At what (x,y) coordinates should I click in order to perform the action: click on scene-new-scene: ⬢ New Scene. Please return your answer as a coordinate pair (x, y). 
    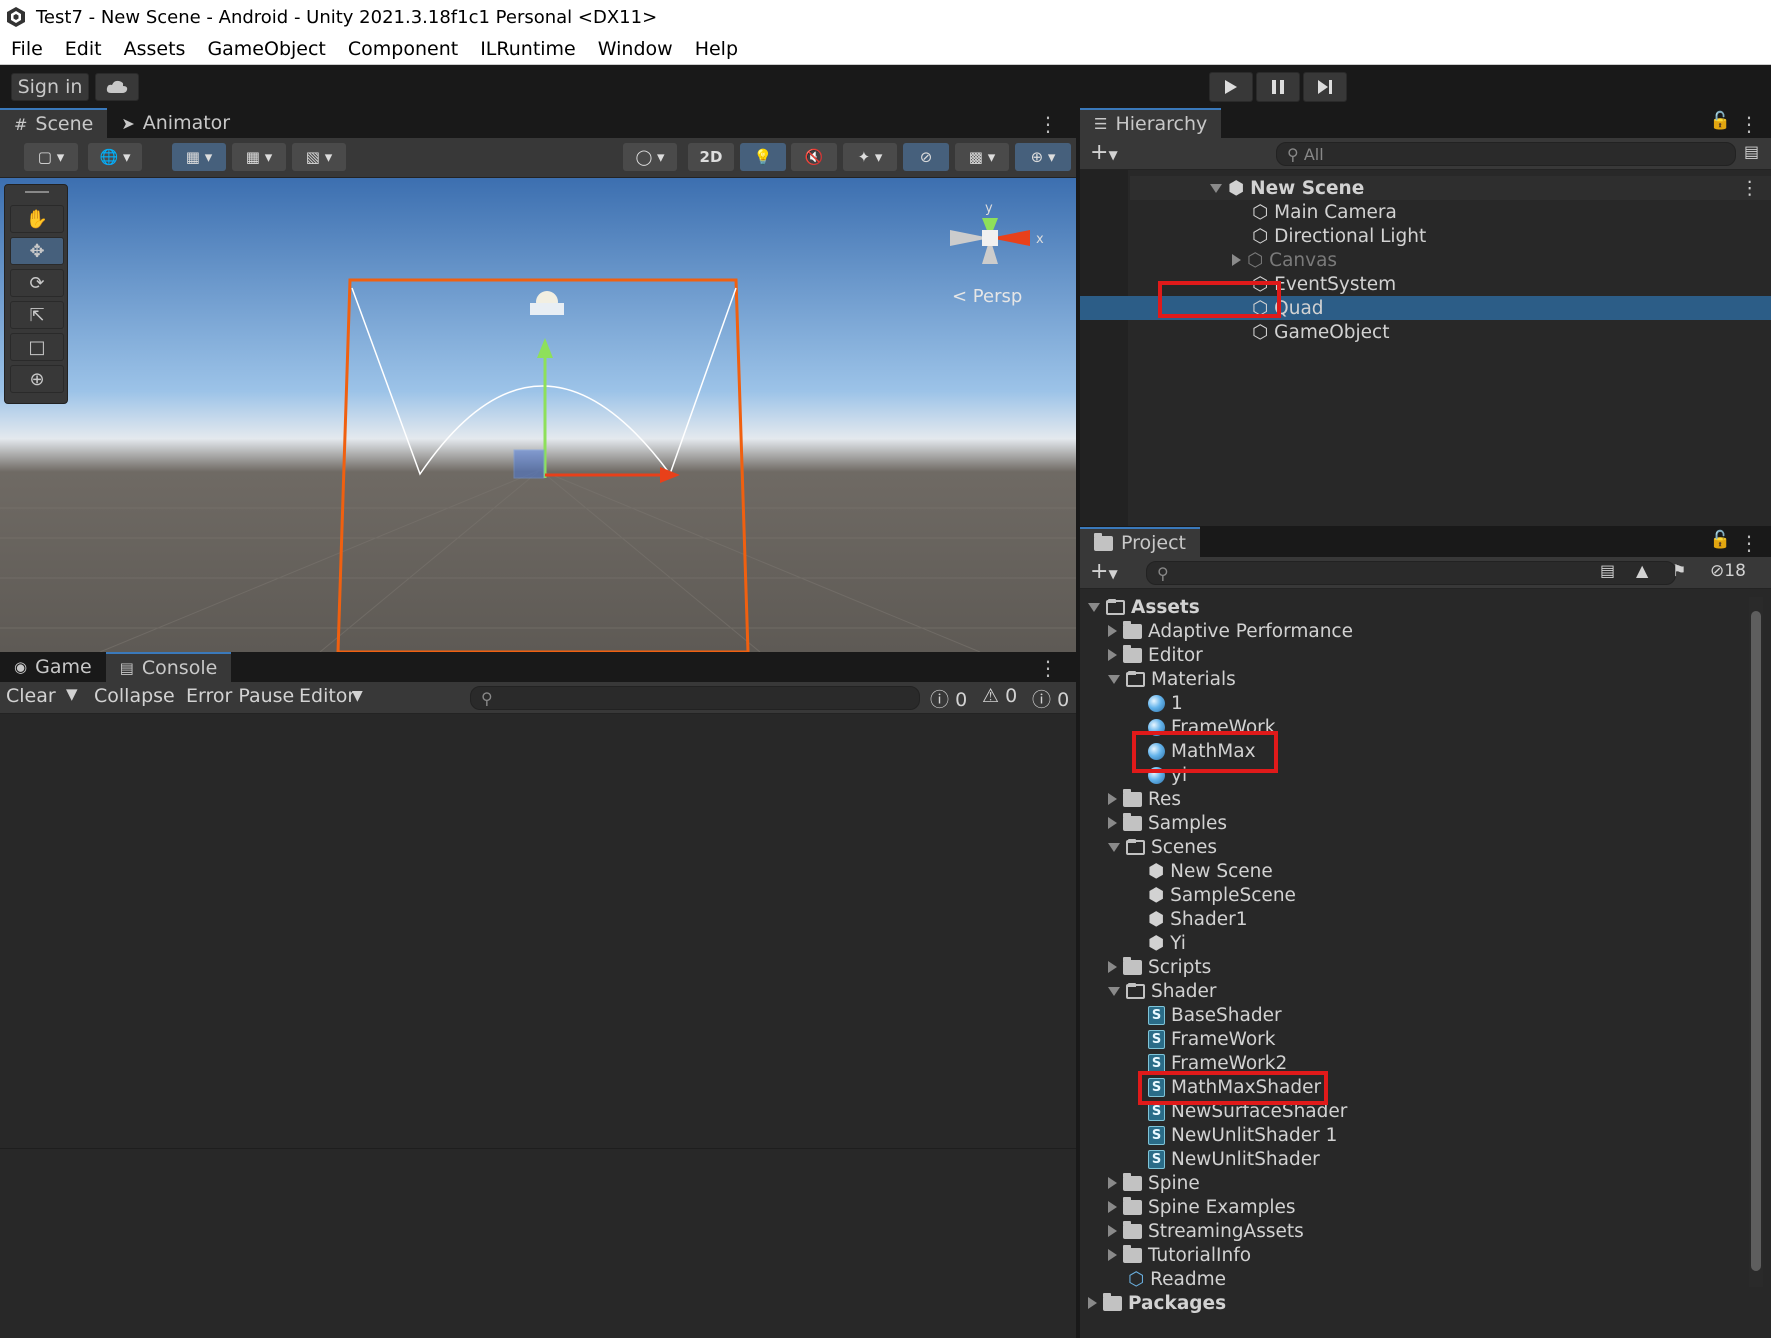
    Looking at the image, I should click on (1210, 871).